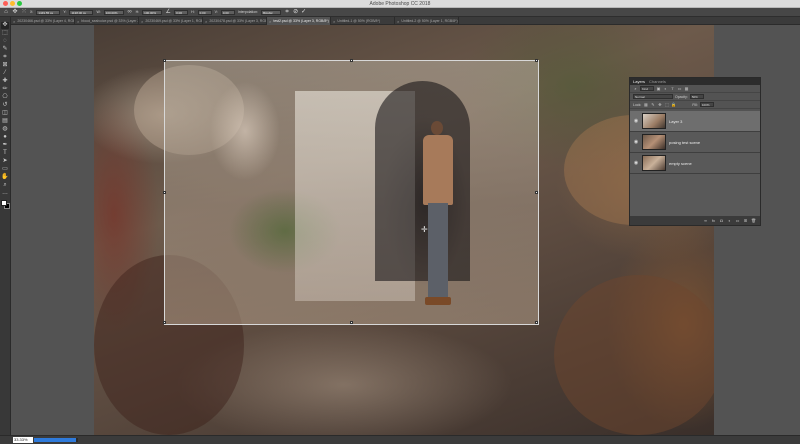 The width and height of the screenshot is (800, 444). What do you see at coordinates (424, 230) in the screenshot?
I see `transform-center-icon: ✛` at bounding box center [424, 230].